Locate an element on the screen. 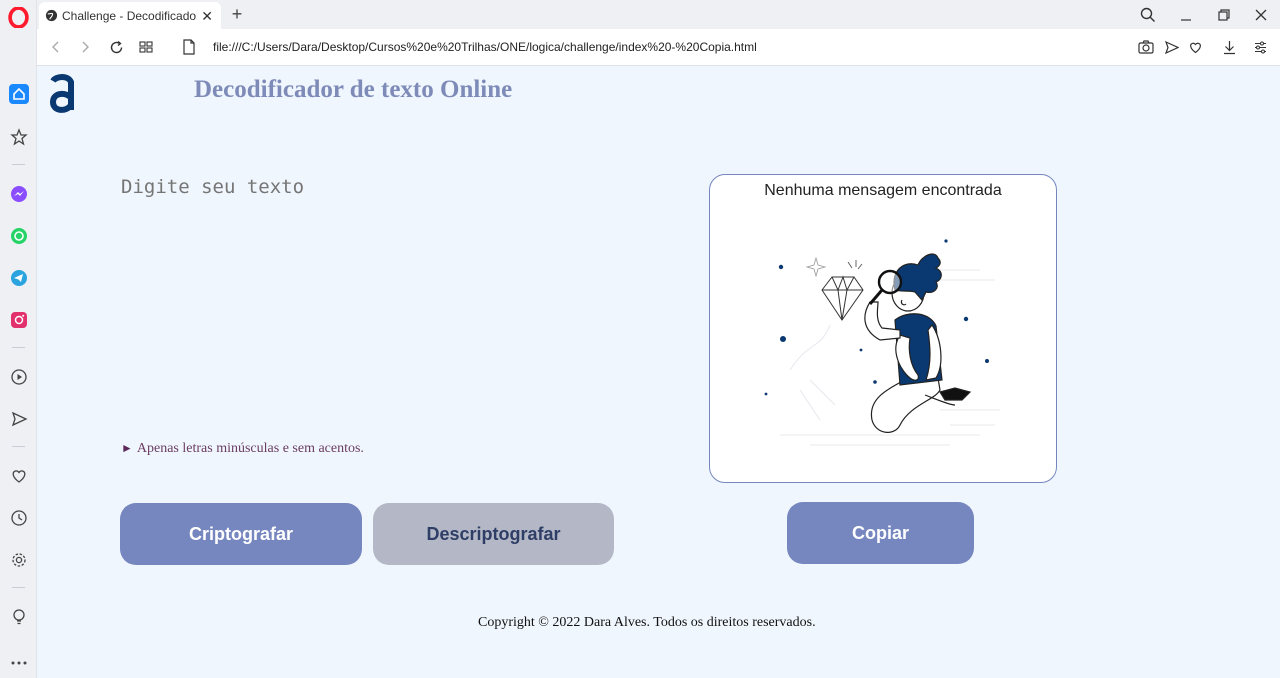 The image size is (1280, 678). hint-marker: ► is located at coordinates (127, 448).